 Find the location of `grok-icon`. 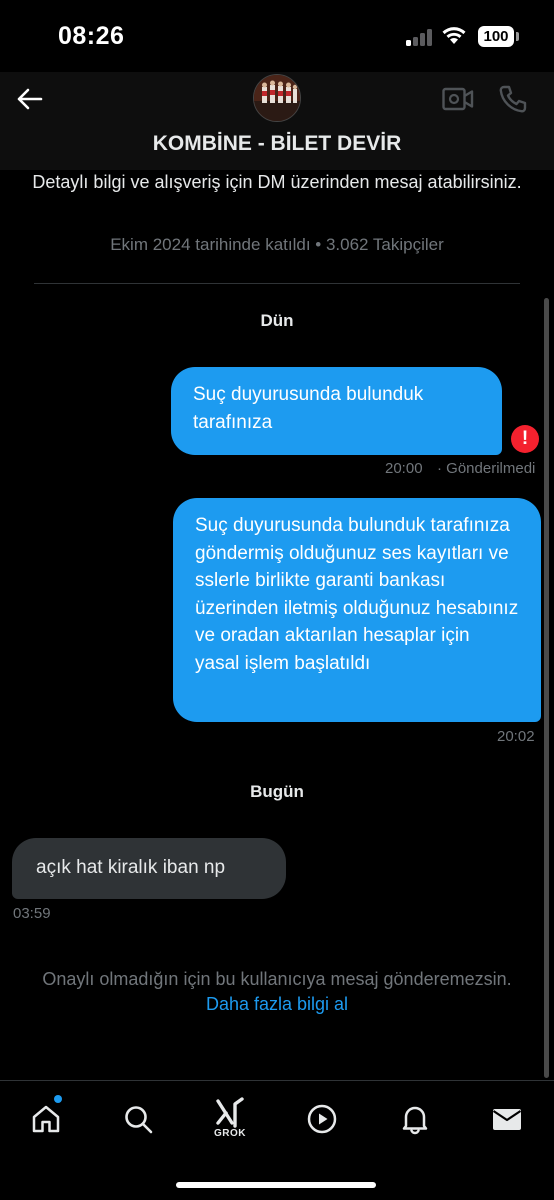

grok-icon is located at coordinates (230, 1112).